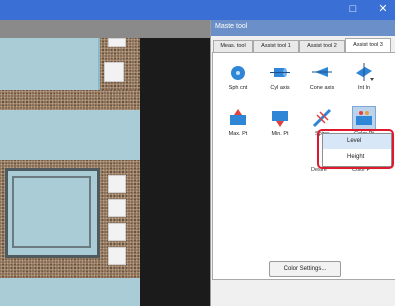 The image size is (395, 306). What do you see at coordinates (238, 134) in the screenshot?
I see `tool-label: Max. Pt` at bounding box center [238, 134].